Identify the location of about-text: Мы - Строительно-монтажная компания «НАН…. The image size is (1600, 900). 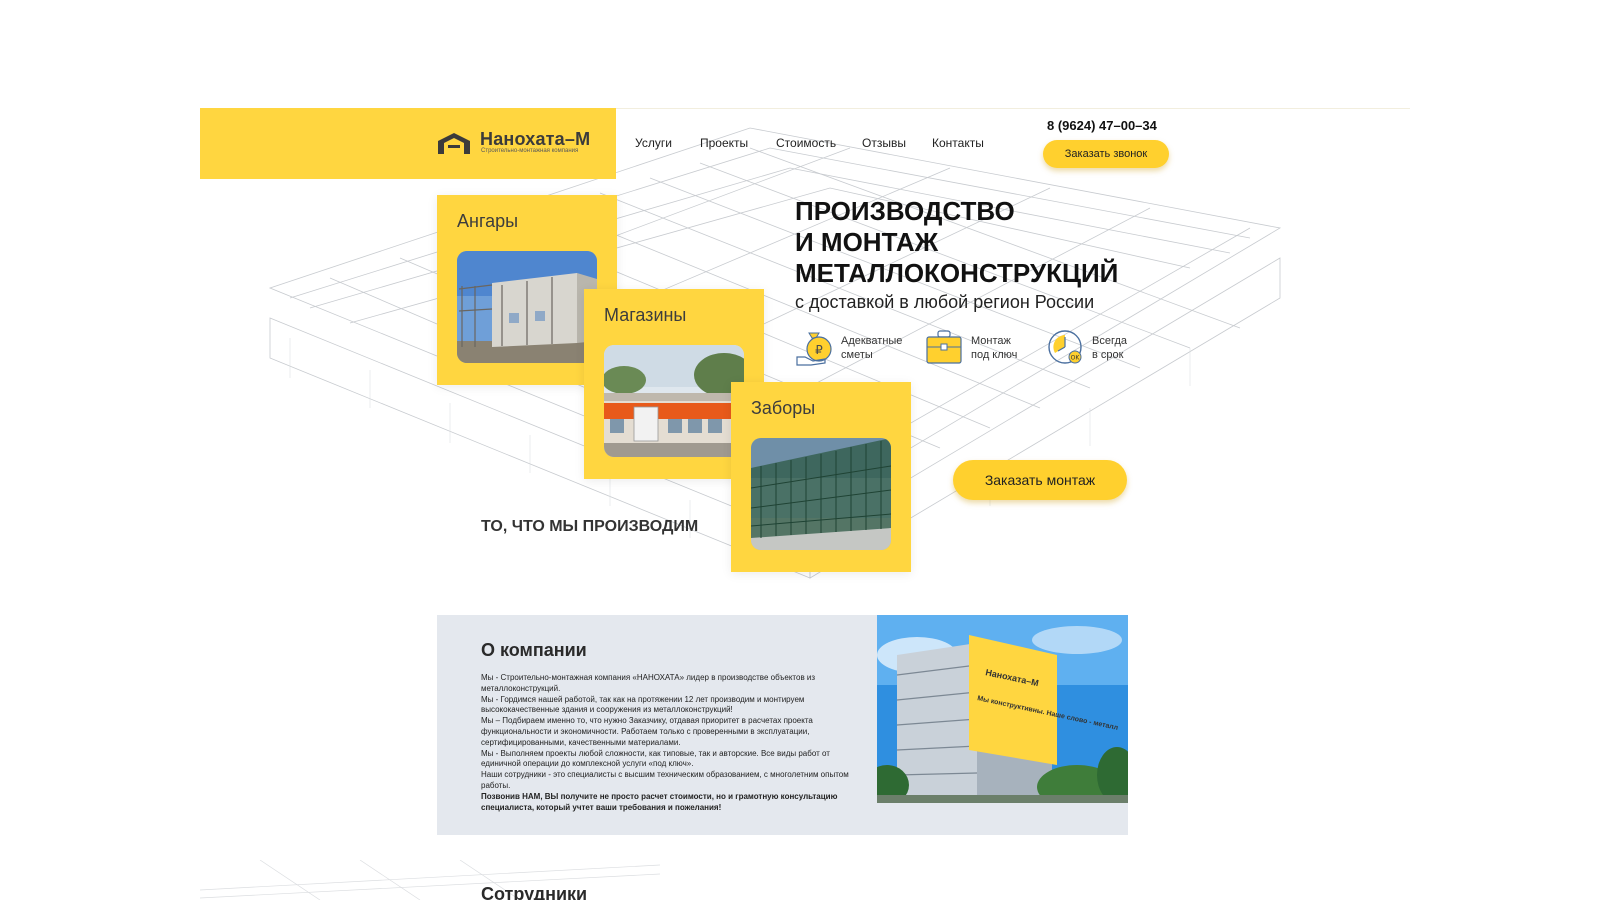
(665, 742).